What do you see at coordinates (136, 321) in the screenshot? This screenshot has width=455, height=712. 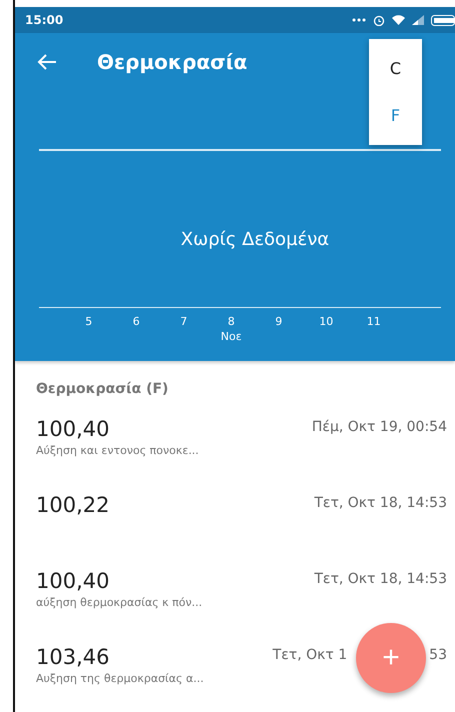 I see `axis-tick-label: 6` at bounding box center [136, 321].